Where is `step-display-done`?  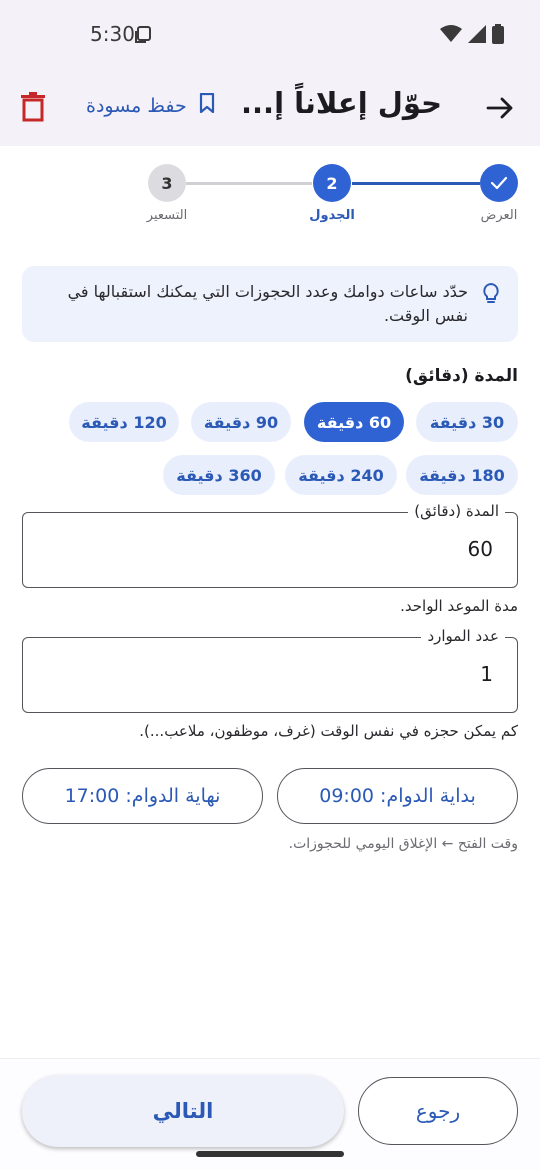
step-display-done is located at coordinates (499, 183).